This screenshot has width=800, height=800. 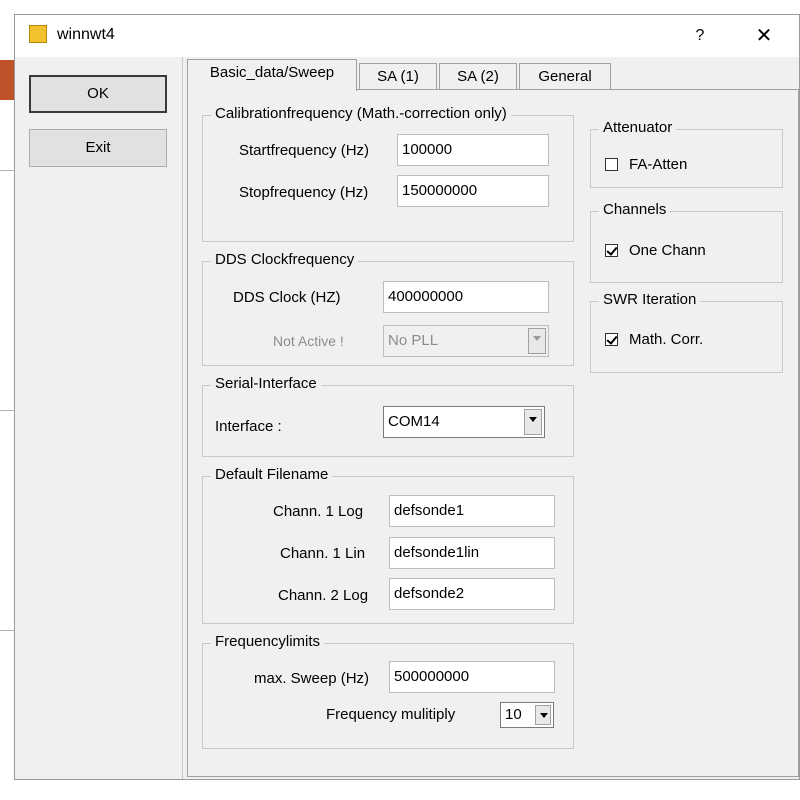 What do you see at coordinates (611, 339) in the screenshot?
I see `math-corr-checkbox` at bounding box center [611, 339].